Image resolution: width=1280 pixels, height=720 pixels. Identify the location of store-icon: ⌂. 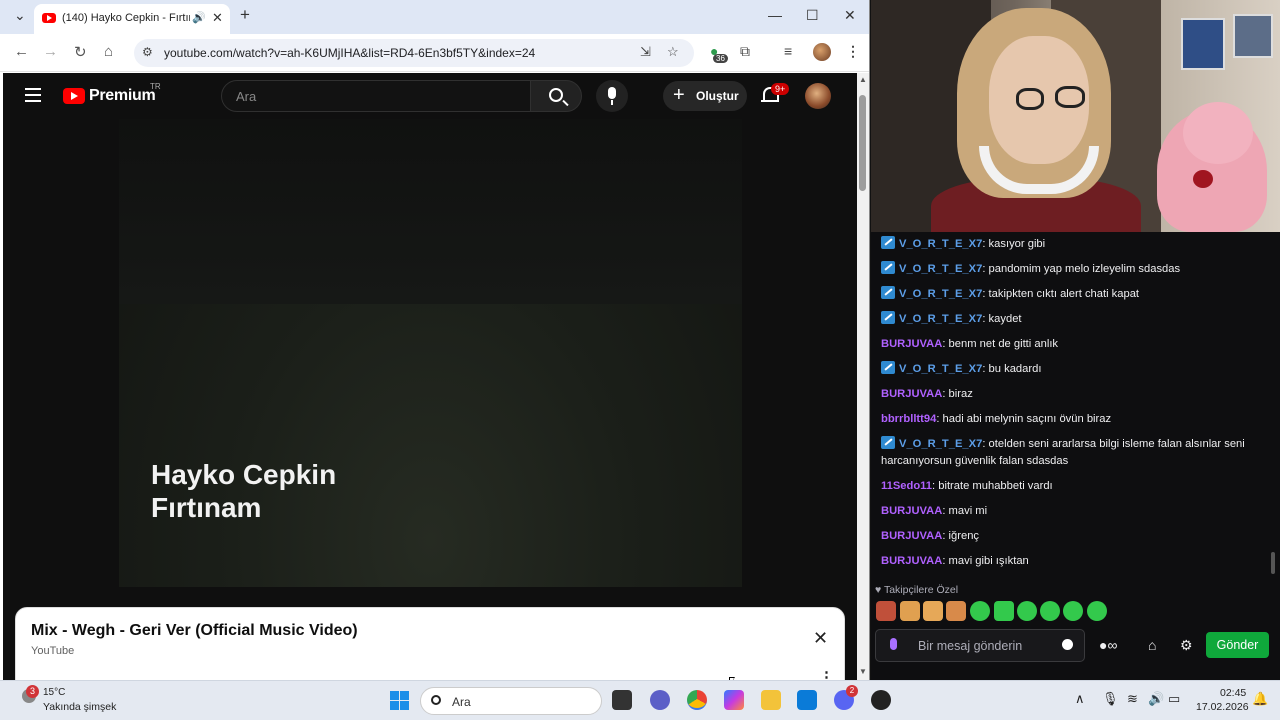
(1152, 645).